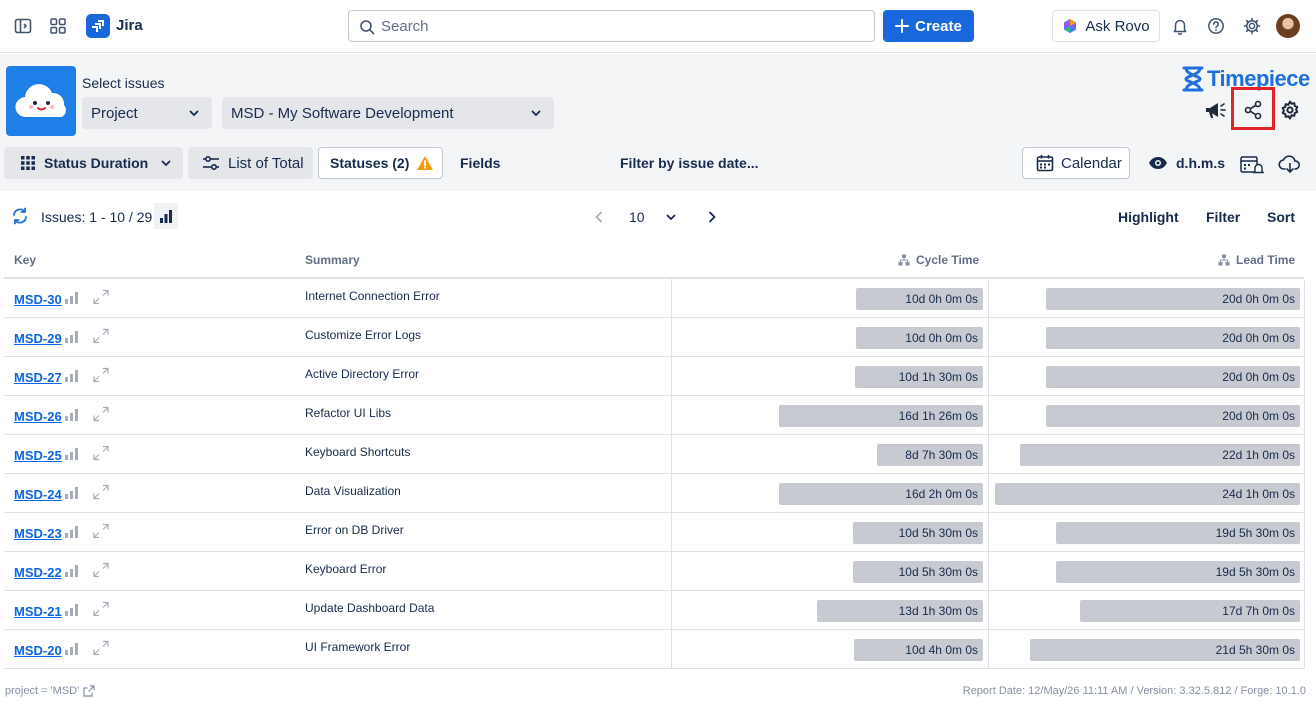  I want to click on calendar-button: Calendar, so click(1076, 163).